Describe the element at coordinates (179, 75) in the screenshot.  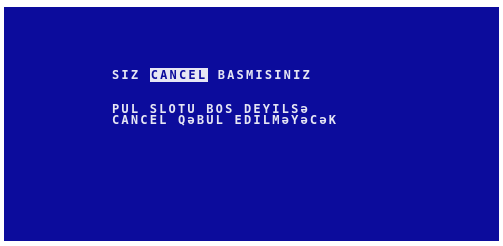
I see `cancel-highlight: CANCEL` at that location.